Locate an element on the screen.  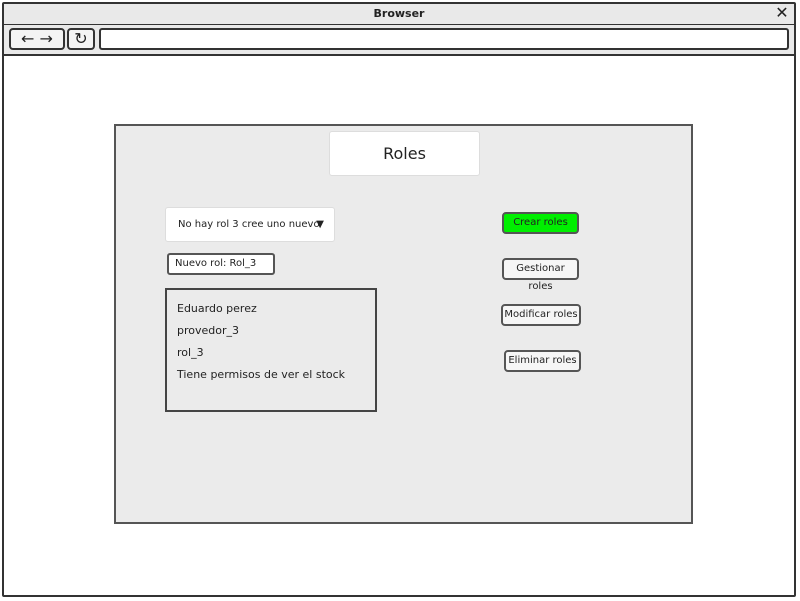
close-icon: ✕ is located at coordinates (782, 13).